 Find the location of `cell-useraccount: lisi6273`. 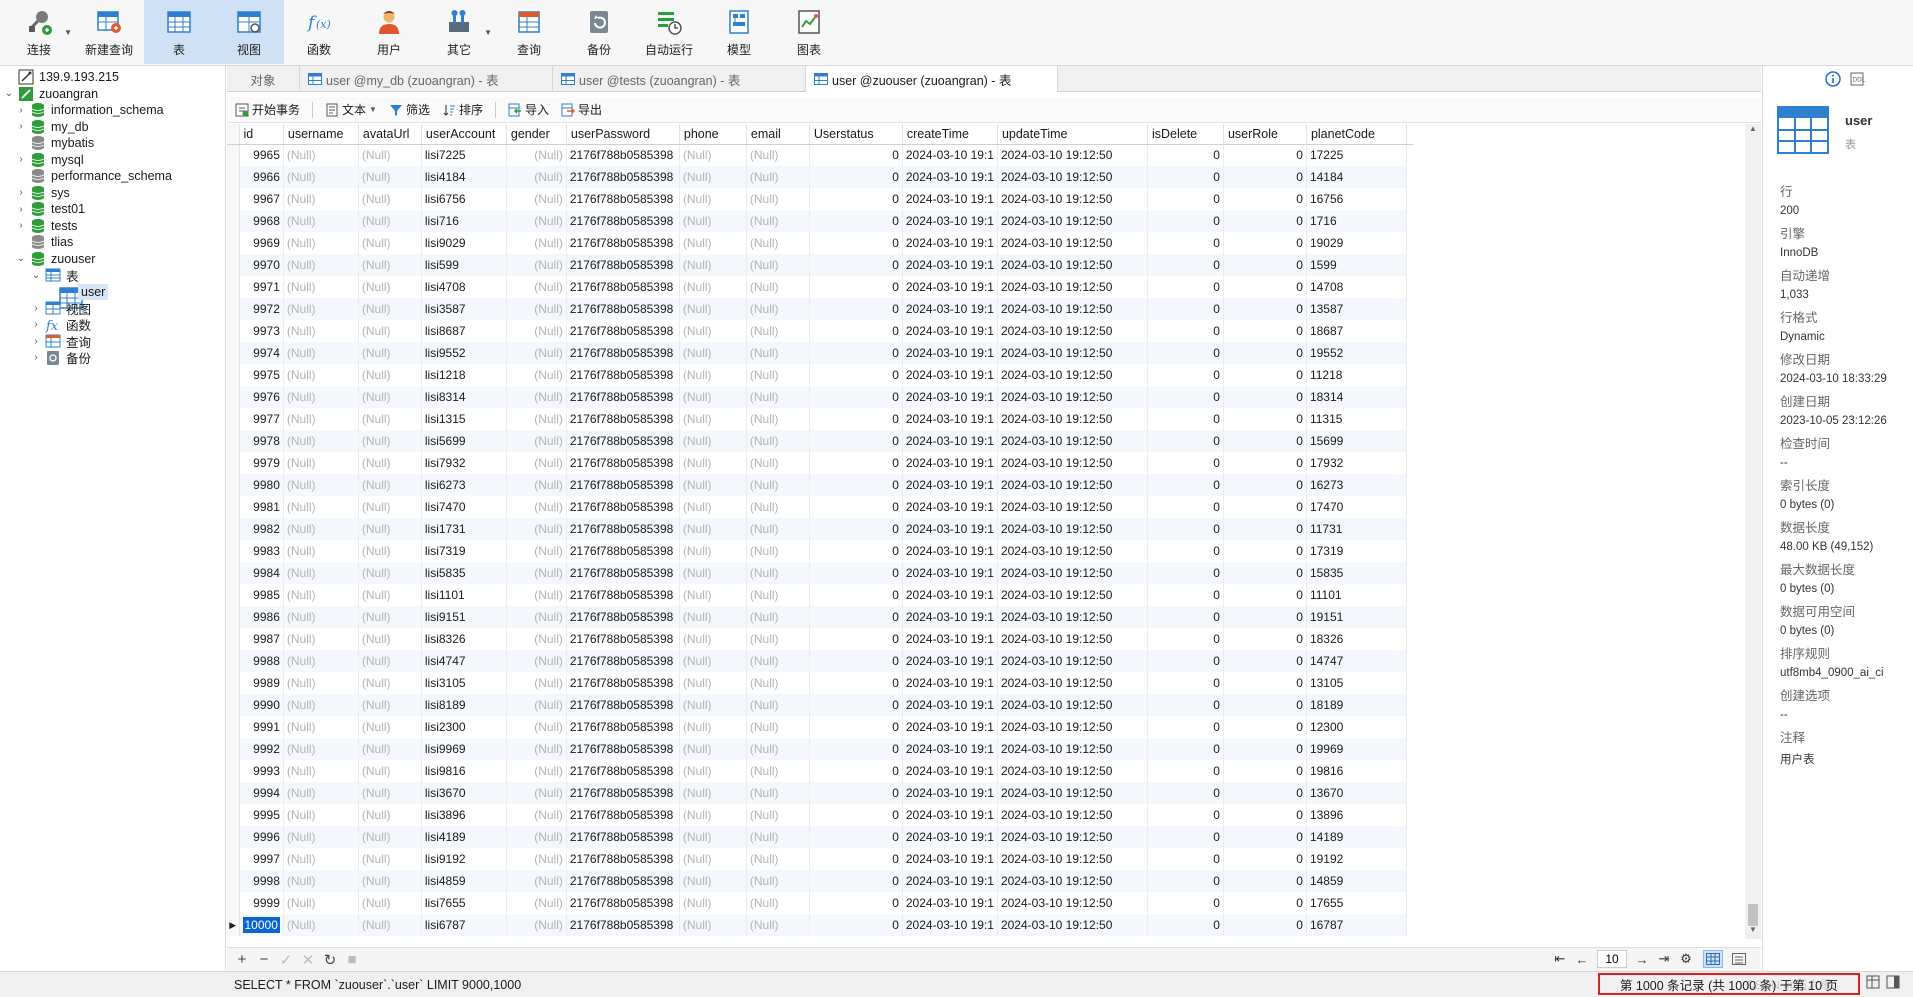

cell-useraccount: lisi6273 is located at coordinates (464, 485).